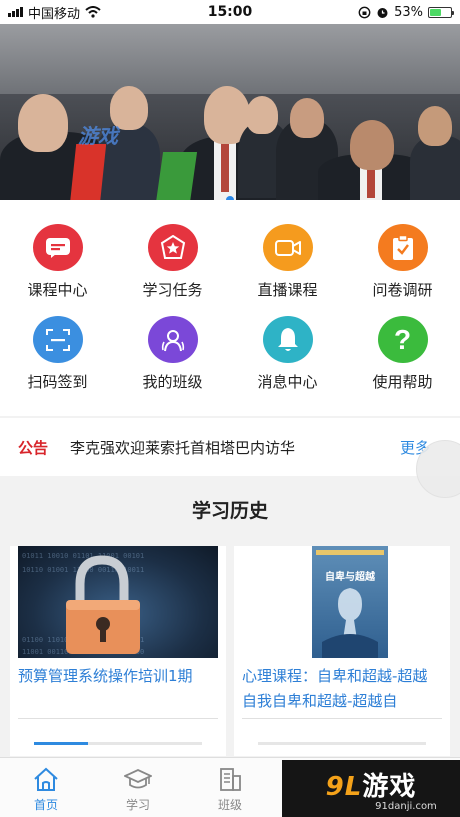  I want to click on menu-label: 消息中心, so click(287, 382).